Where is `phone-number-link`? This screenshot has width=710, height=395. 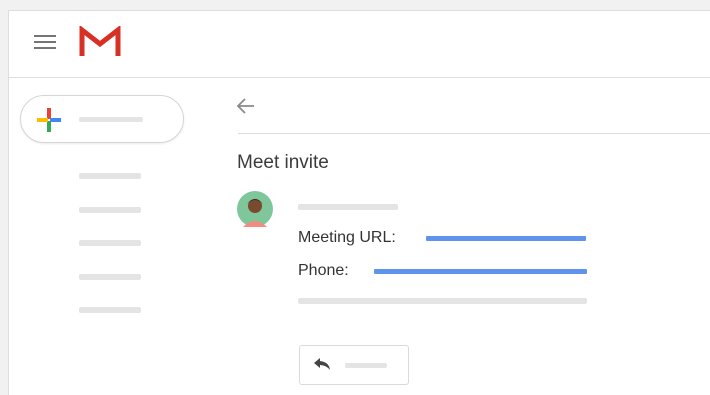 phone-number-link is located at coordinates (480, 271).